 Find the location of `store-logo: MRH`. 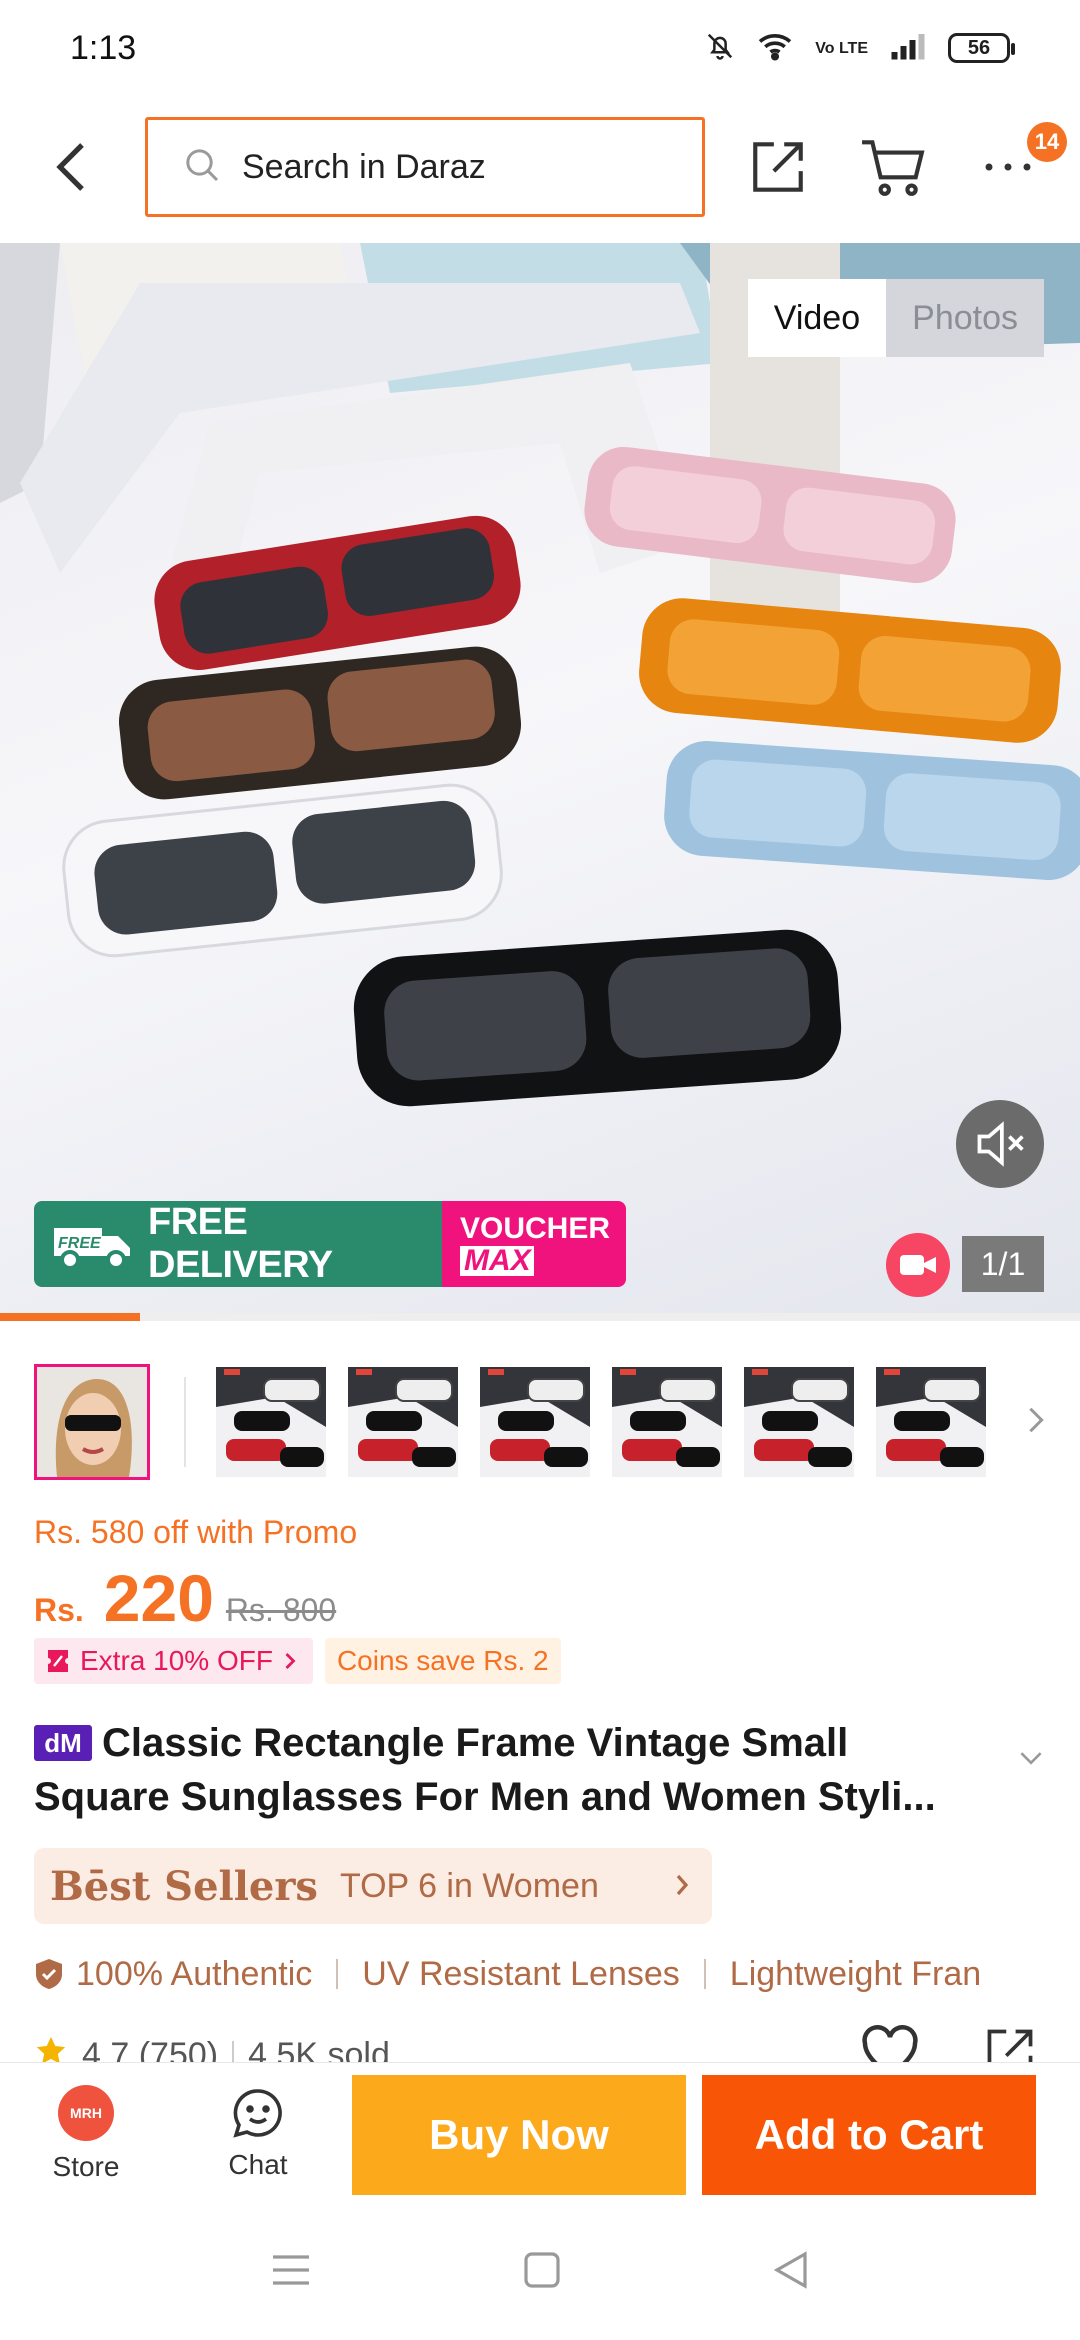

store-logo: MRH is located at coordinates (86, 2112).